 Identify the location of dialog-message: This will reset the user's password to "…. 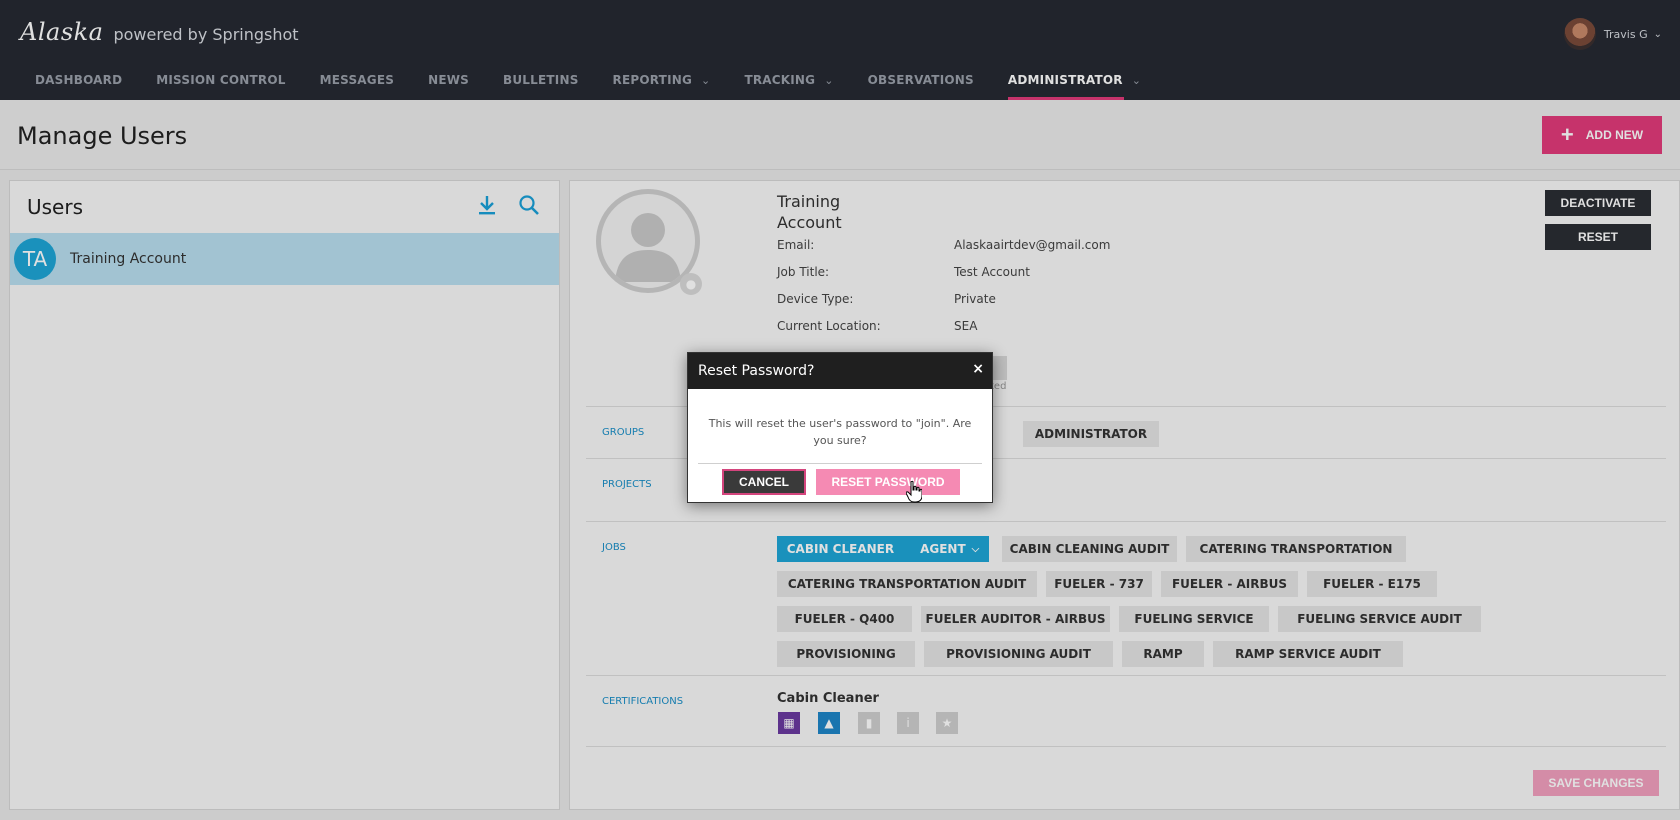
(840, 432).